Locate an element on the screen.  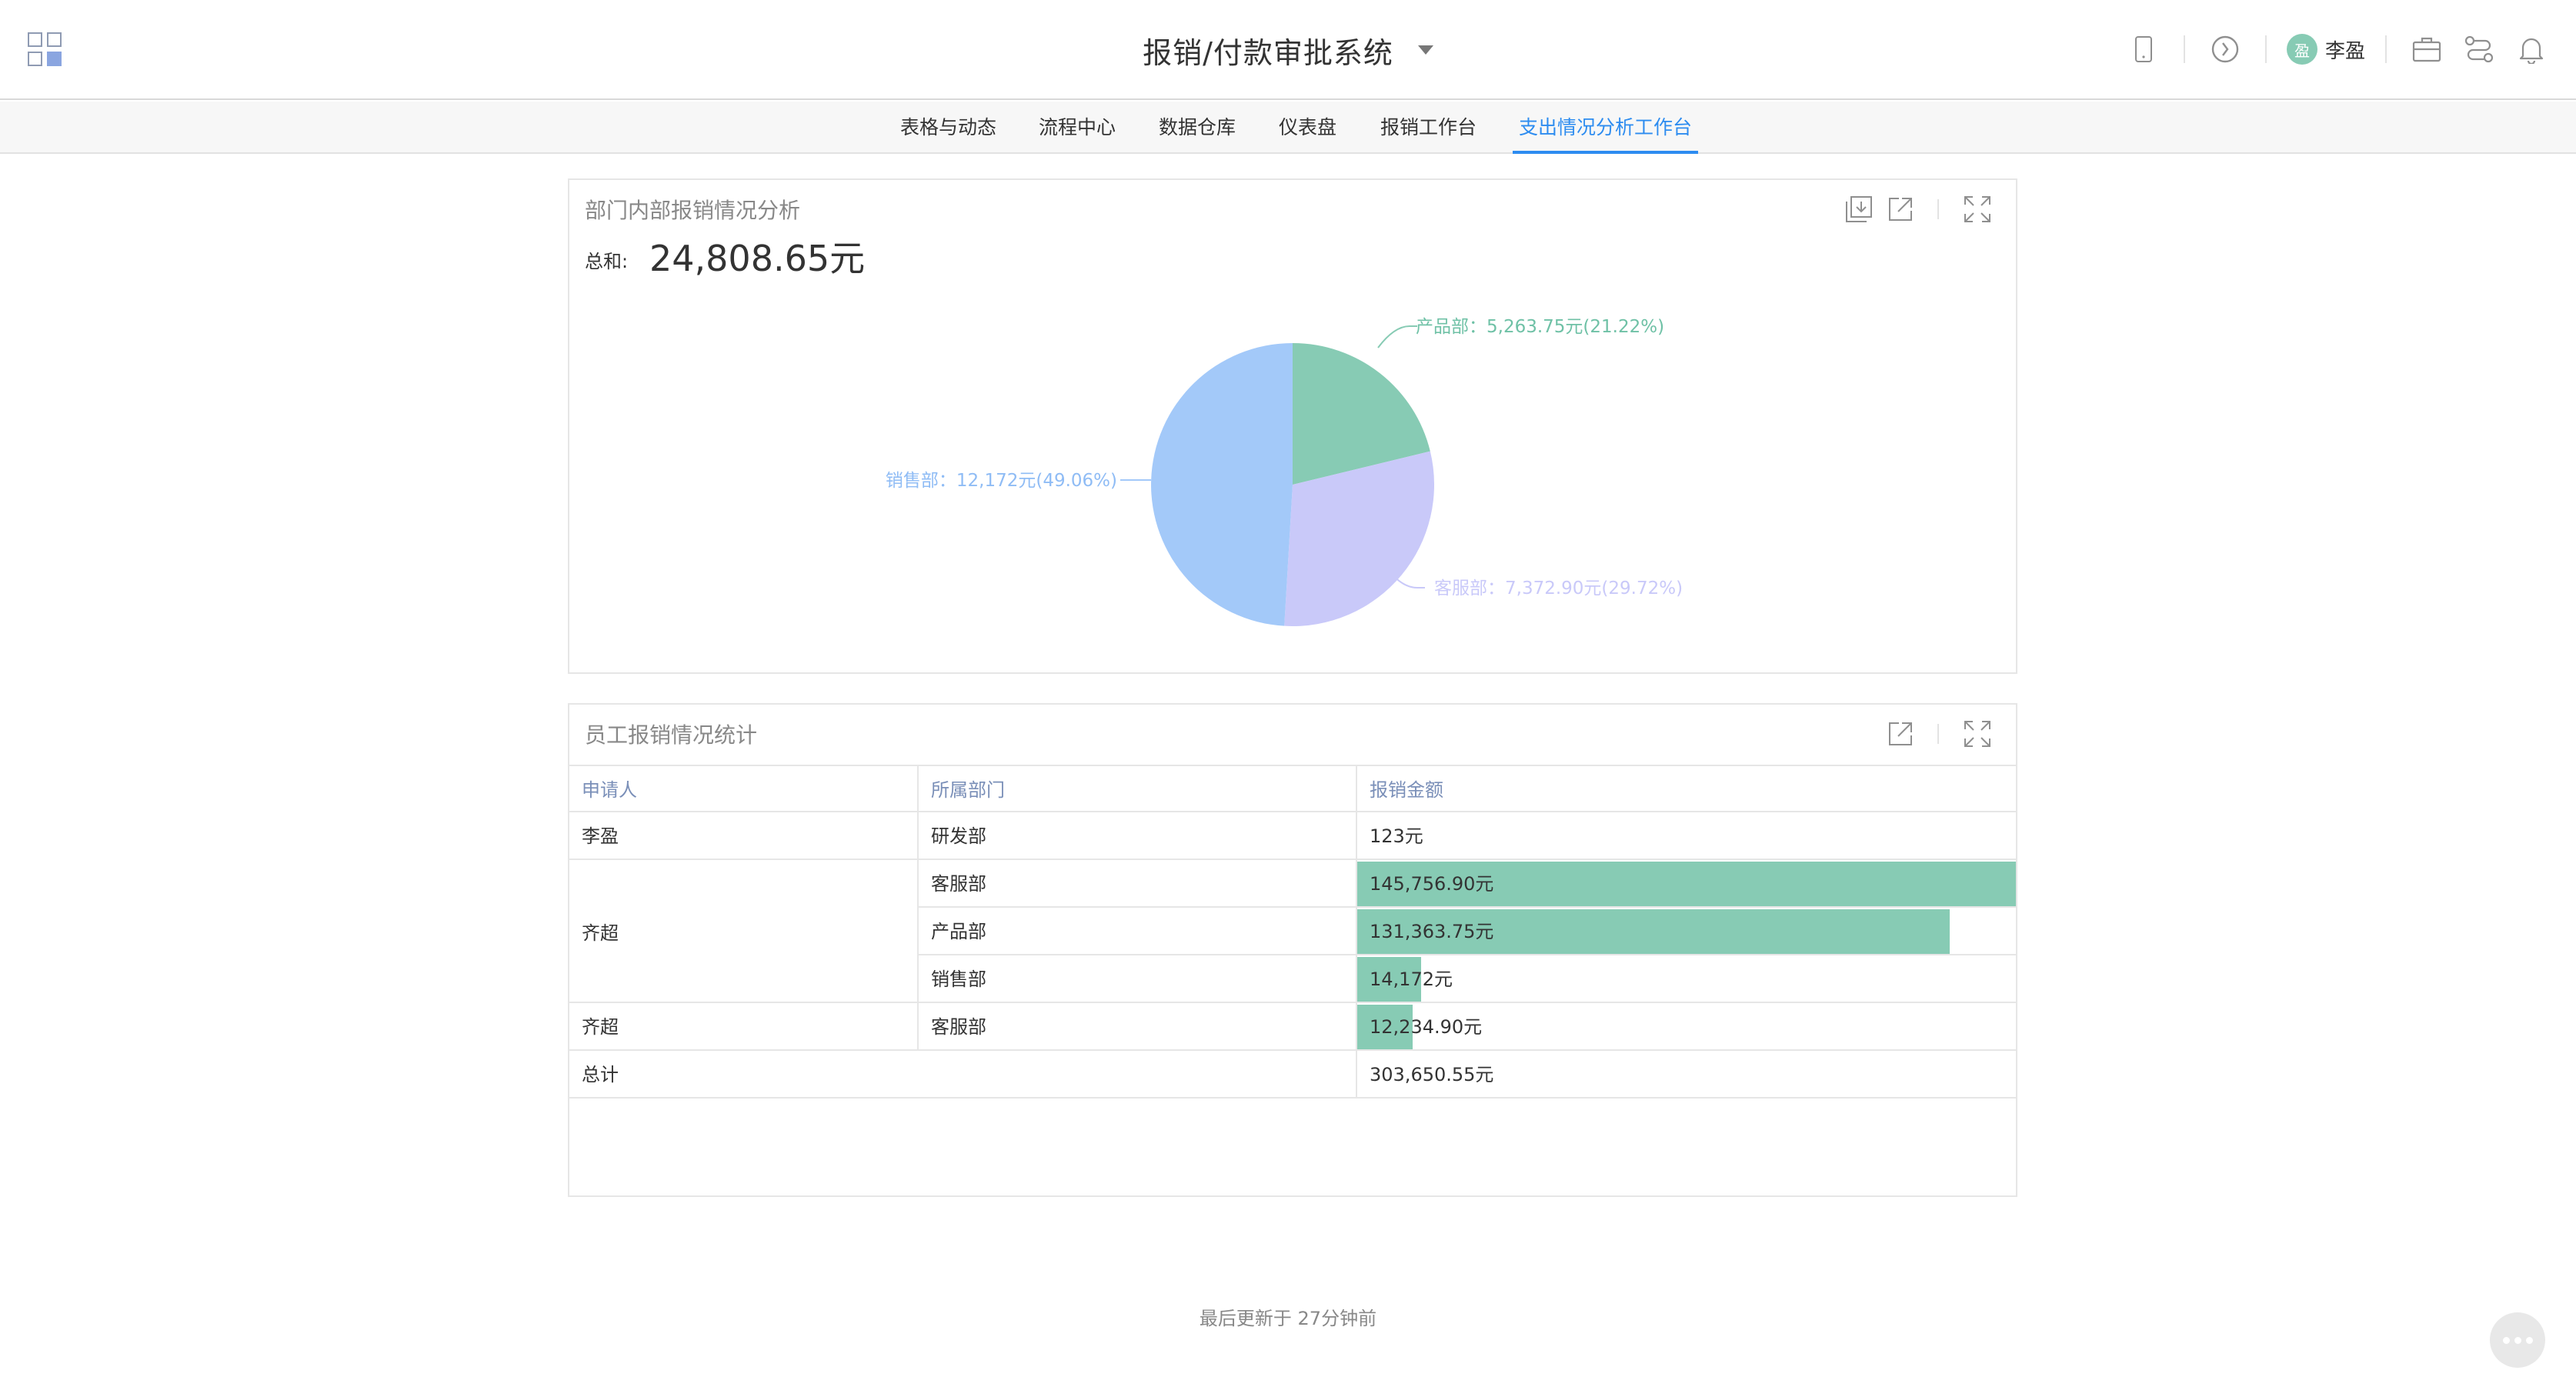
amount-value: 145,756.90元 is located at coordinates (1432, 884).